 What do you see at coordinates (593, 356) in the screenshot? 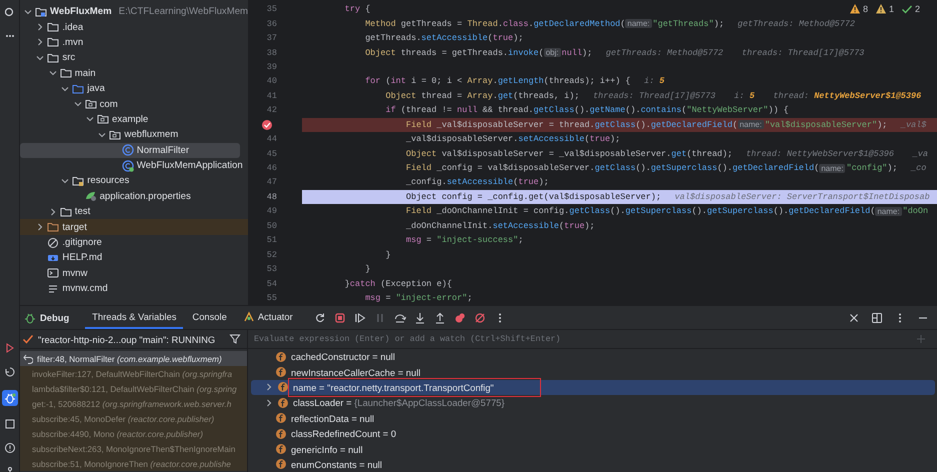
I see `variable-item: cachedConstructor = null` at bounding box center [593, 356].